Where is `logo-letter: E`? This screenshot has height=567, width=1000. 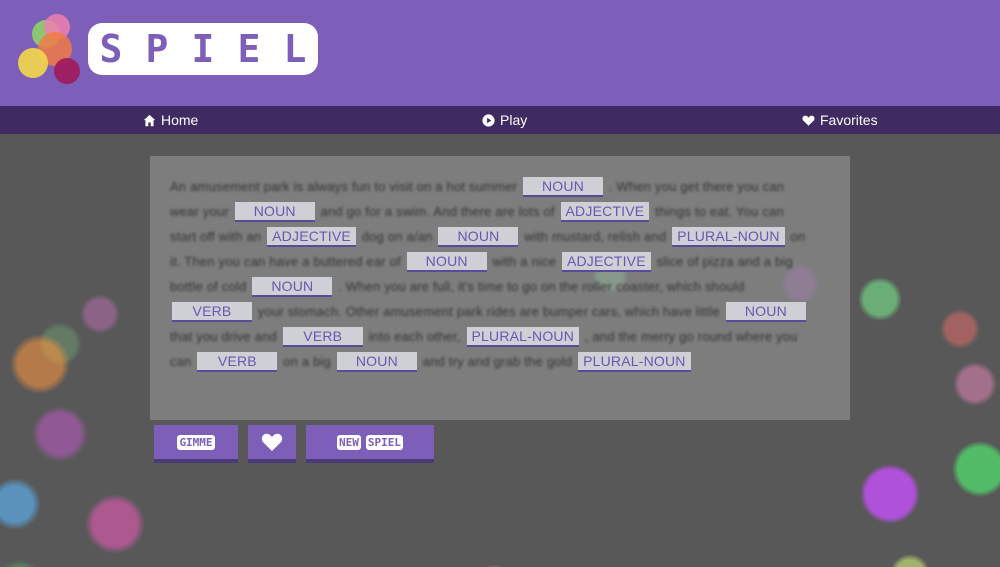
logo-letter: E is located at coordinates (249, 49).